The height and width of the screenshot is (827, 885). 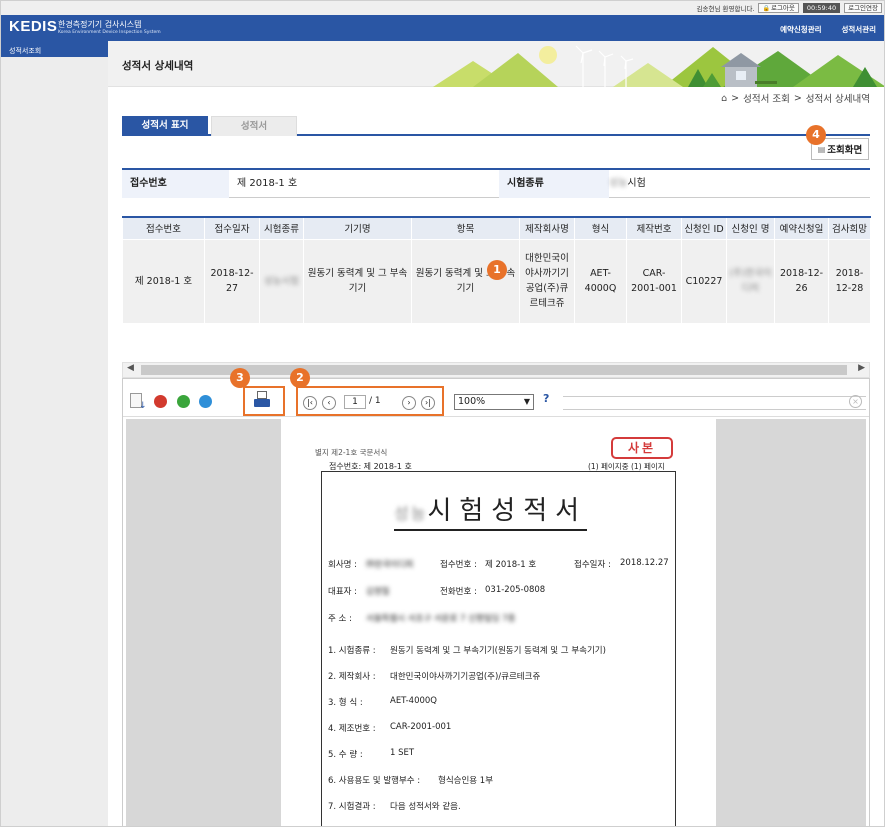 I want to click on doc-item-label: 6. 사용용도 및 발행부수 :, so click(x=374, y=781).